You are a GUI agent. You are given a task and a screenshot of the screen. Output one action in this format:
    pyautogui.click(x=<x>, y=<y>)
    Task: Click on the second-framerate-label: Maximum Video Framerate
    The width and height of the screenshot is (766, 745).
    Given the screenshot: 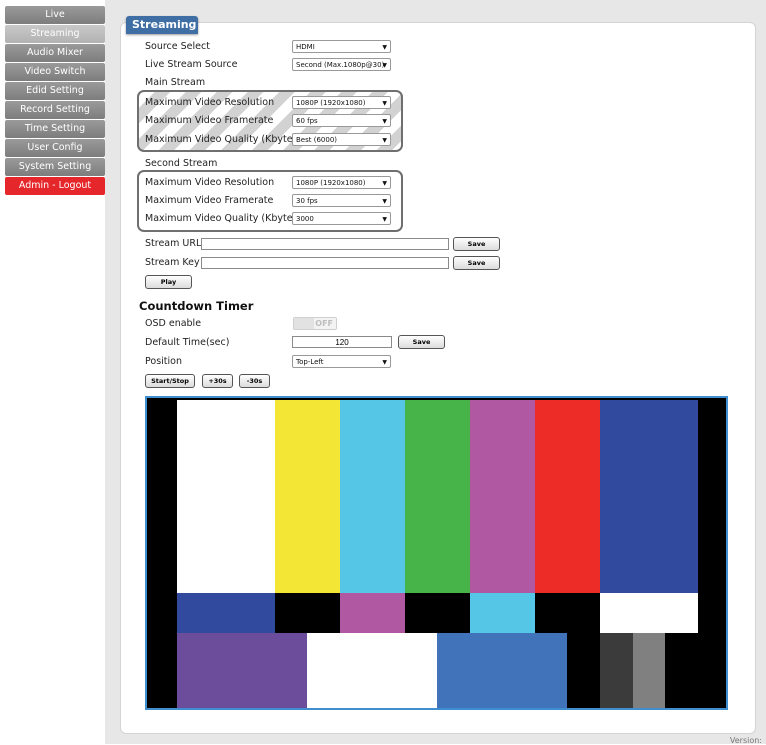 What is the action you would take?
    pyautogui.click(x=209, y=200)
    